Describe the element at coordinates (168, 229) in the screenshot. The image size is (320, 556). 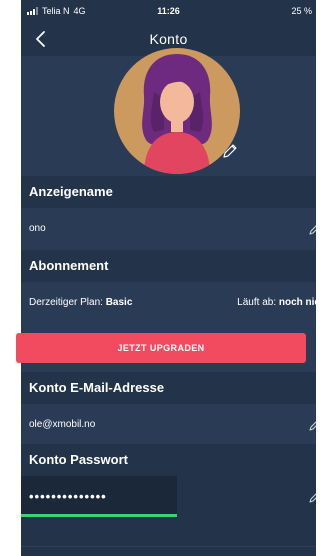
I see `display-name-row: ono` at that location.